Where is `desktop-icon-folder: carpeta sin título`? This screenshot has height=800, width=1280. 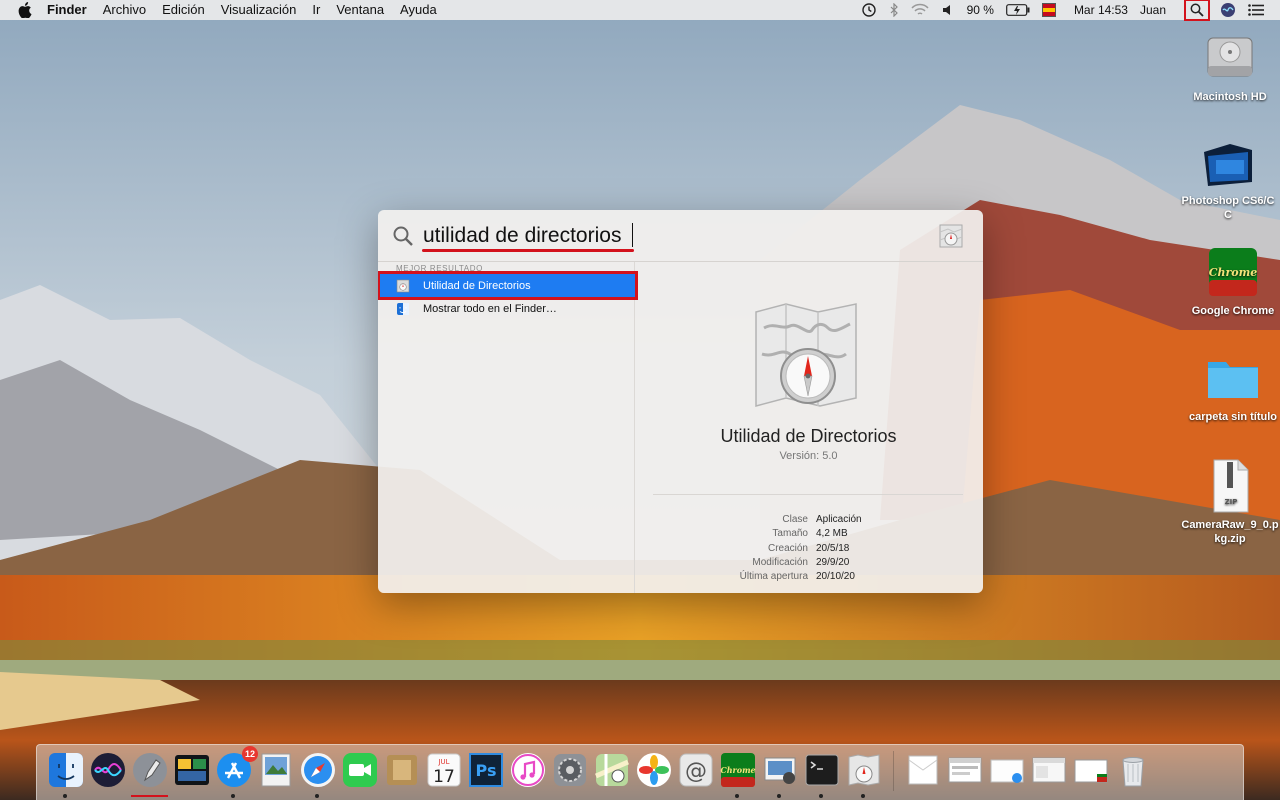
desktop-icon-folder: carpeta sin título is located at coordinates (1231, 387).